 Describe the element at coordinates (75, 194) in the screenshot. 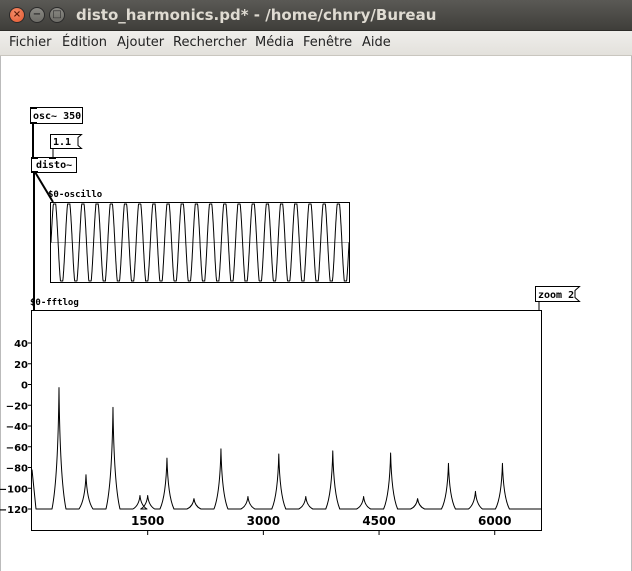

I see `oscillo-label: $0-oscillo` at that location.